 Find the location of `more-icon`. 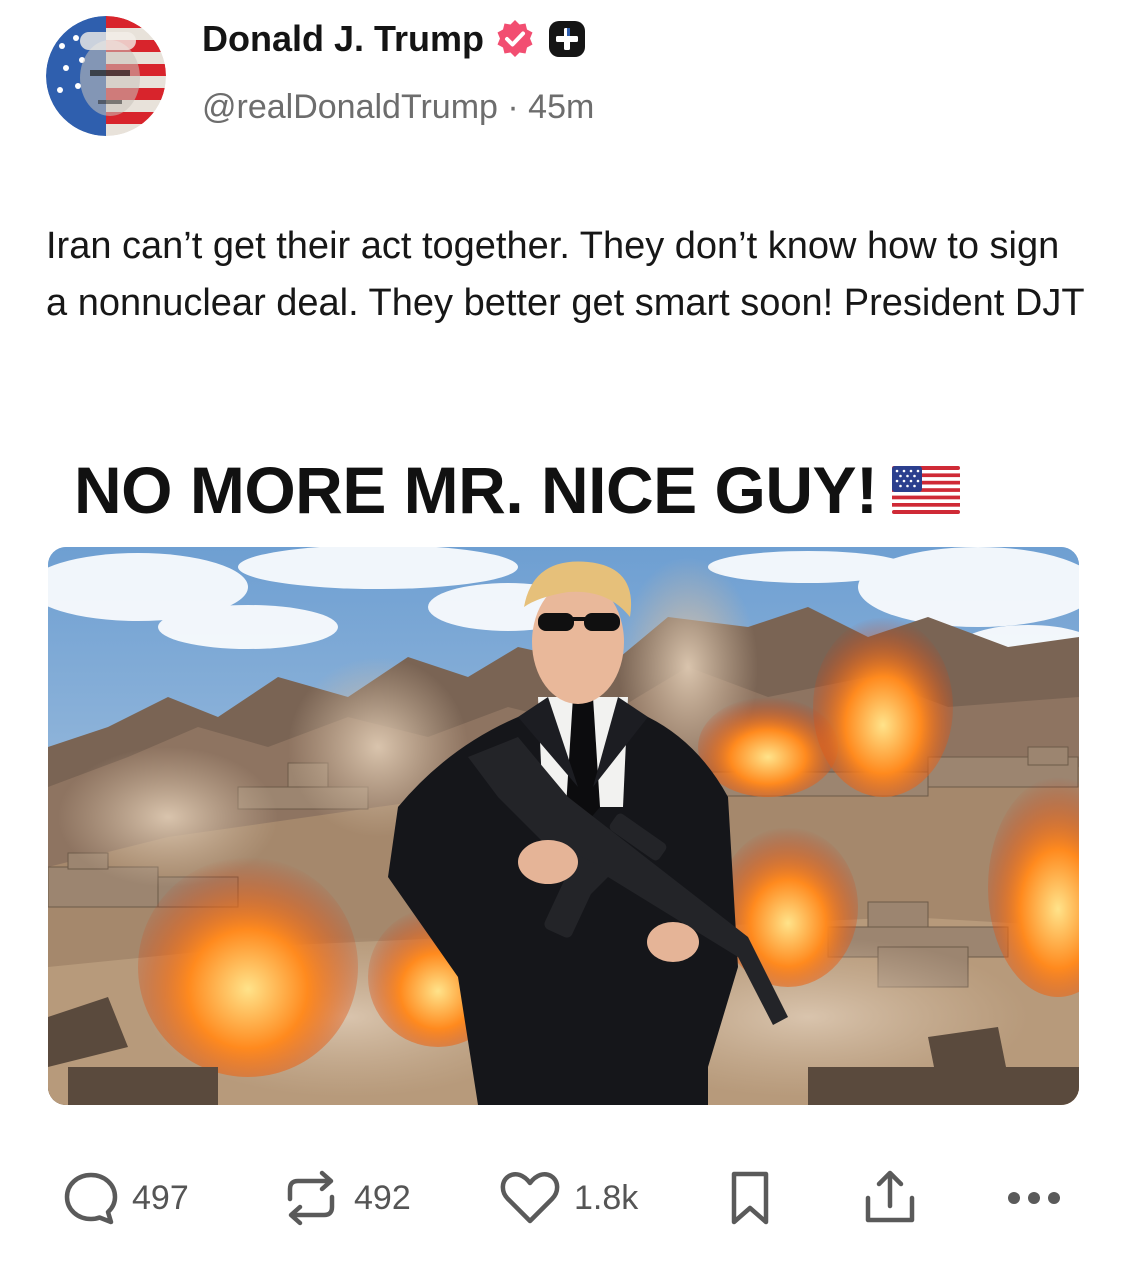

more-icon is located at coordinates (1034, 1198).